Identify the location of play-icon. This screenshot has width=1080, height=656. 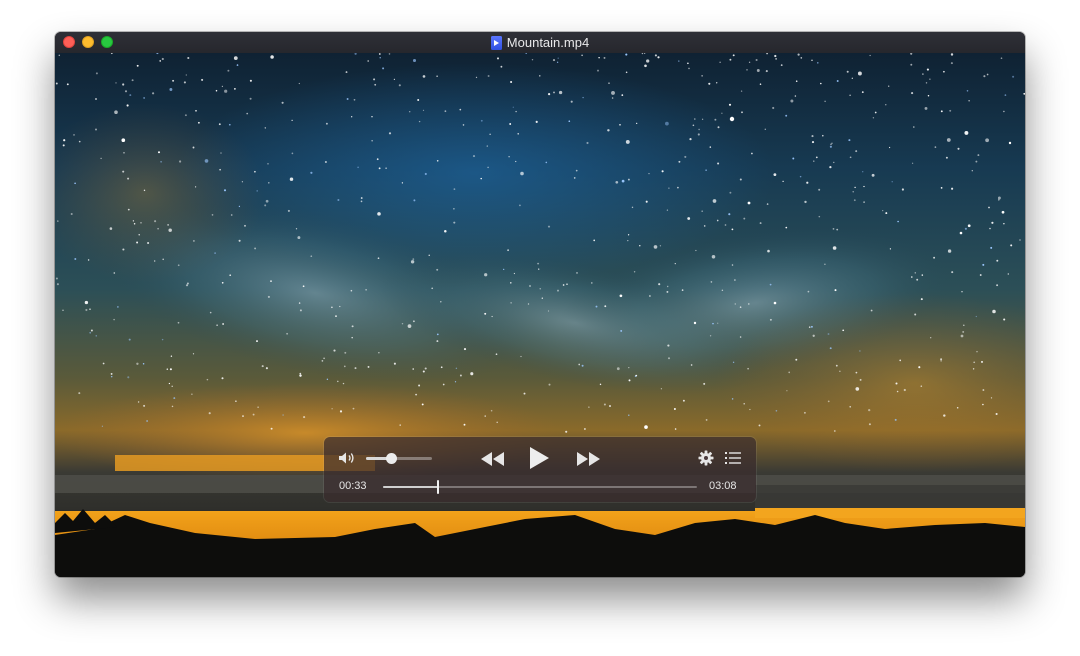
(539, 458).